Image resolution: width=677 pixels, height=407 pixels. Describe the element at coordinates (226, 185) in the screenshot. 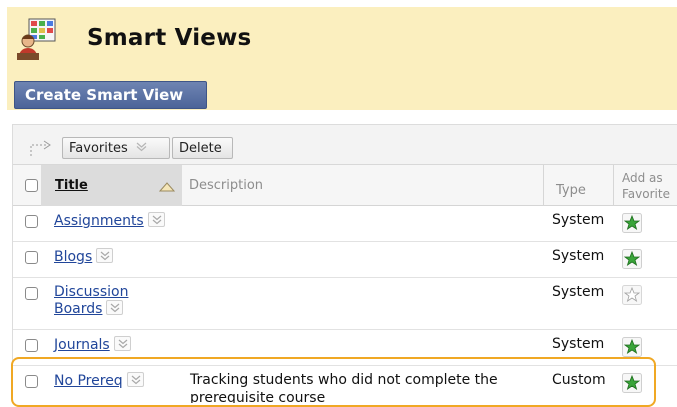

I see `description-column-header: Description` at that location.